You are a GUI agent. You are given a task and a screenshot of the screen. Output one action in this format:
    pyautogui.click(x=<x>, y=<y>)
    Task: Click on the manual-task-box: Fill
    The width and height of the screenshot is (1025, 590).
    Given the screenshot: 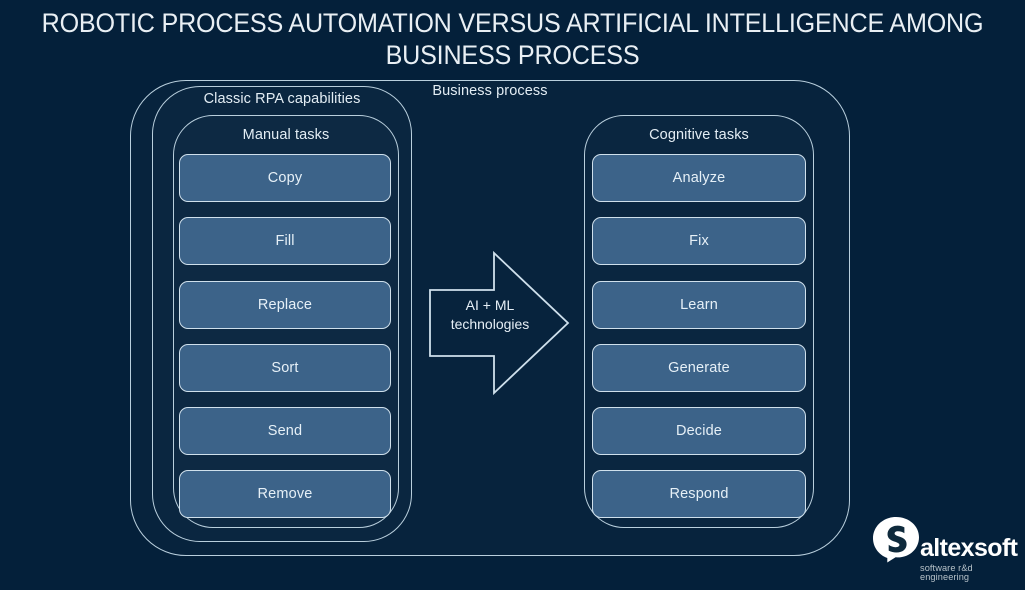 What is the action you would take?
    pyautogui.click(x=285, y=241)
    